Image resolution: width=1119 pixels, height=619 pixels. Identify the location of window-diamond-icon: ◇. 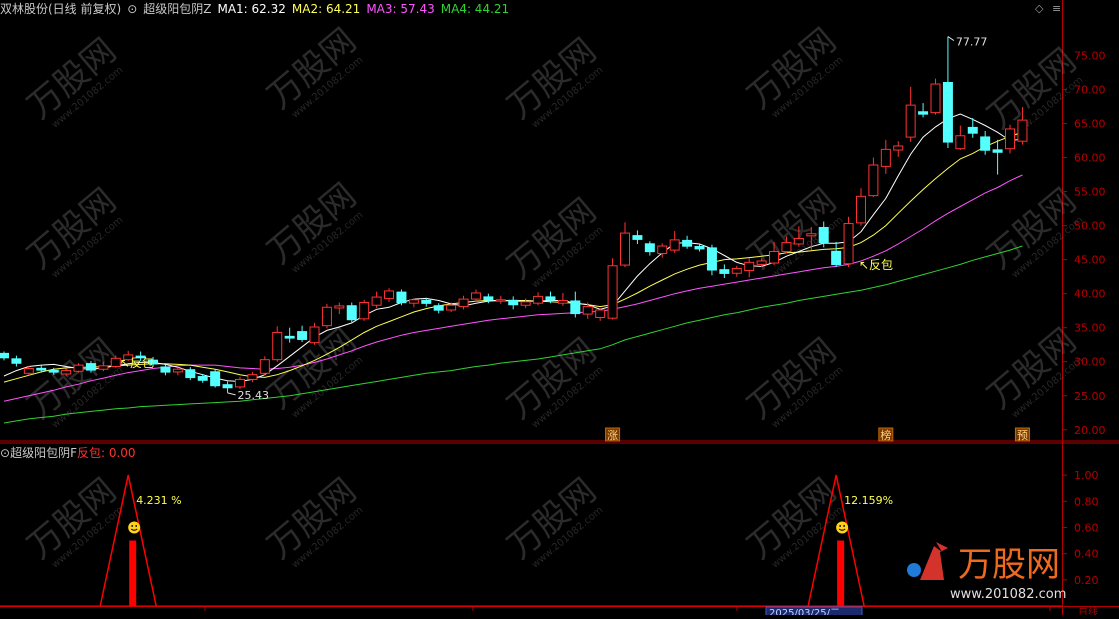
(1039, 8).